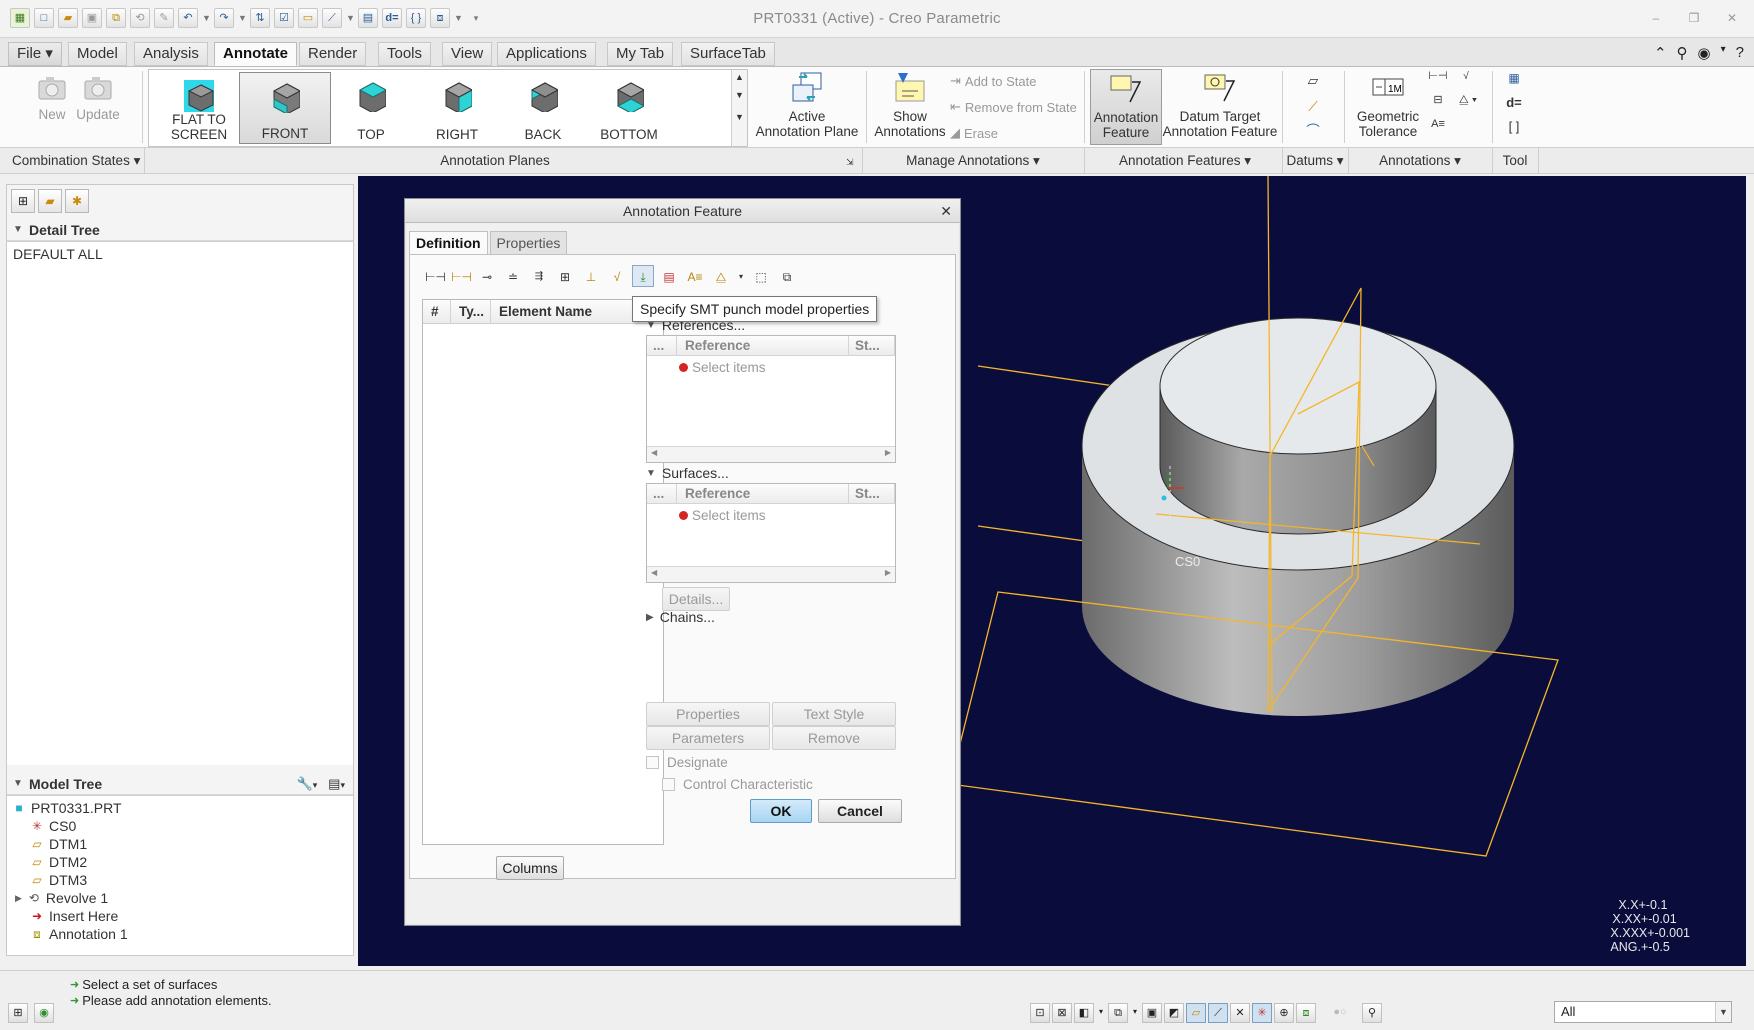  Describe the element at coordinates (771, 399) in the screenshot. I see `references-collector: ... Reference St... Select items ◀ ▶` at that location.